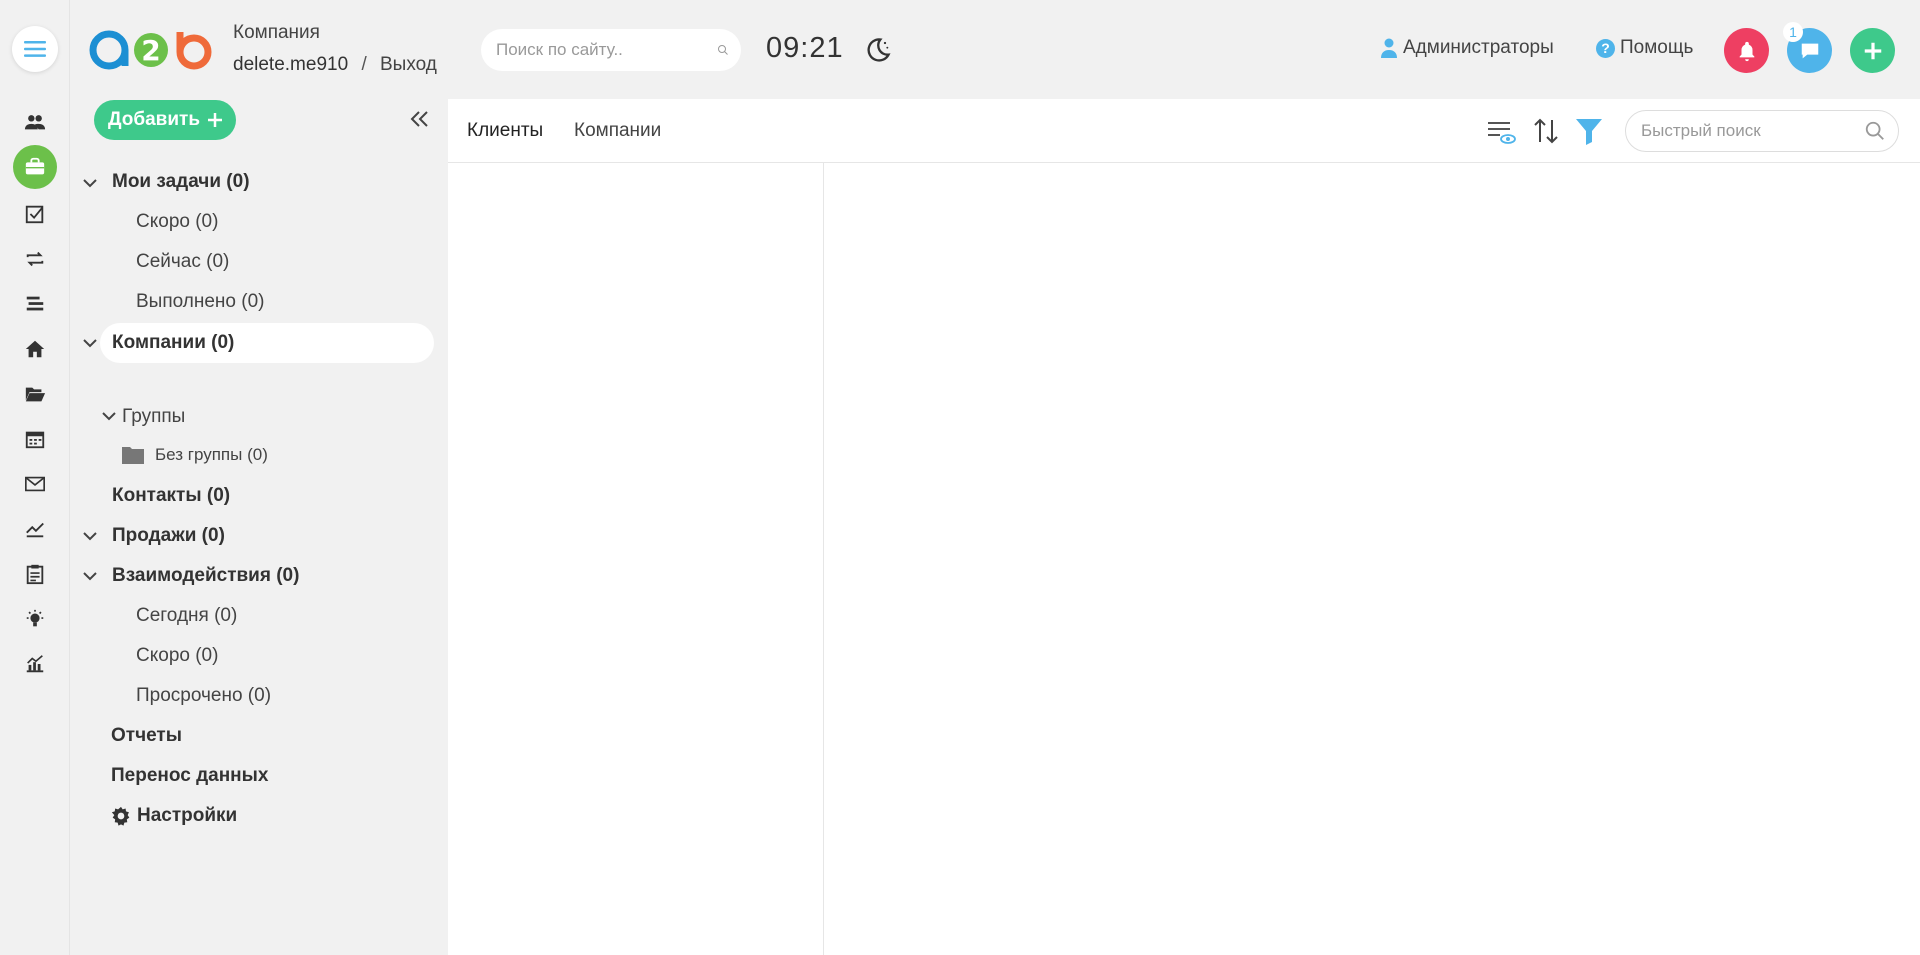 The image size is (1920, 955). I want to click on nav-tasks-done: Выполнено (0), so click(200, 302).